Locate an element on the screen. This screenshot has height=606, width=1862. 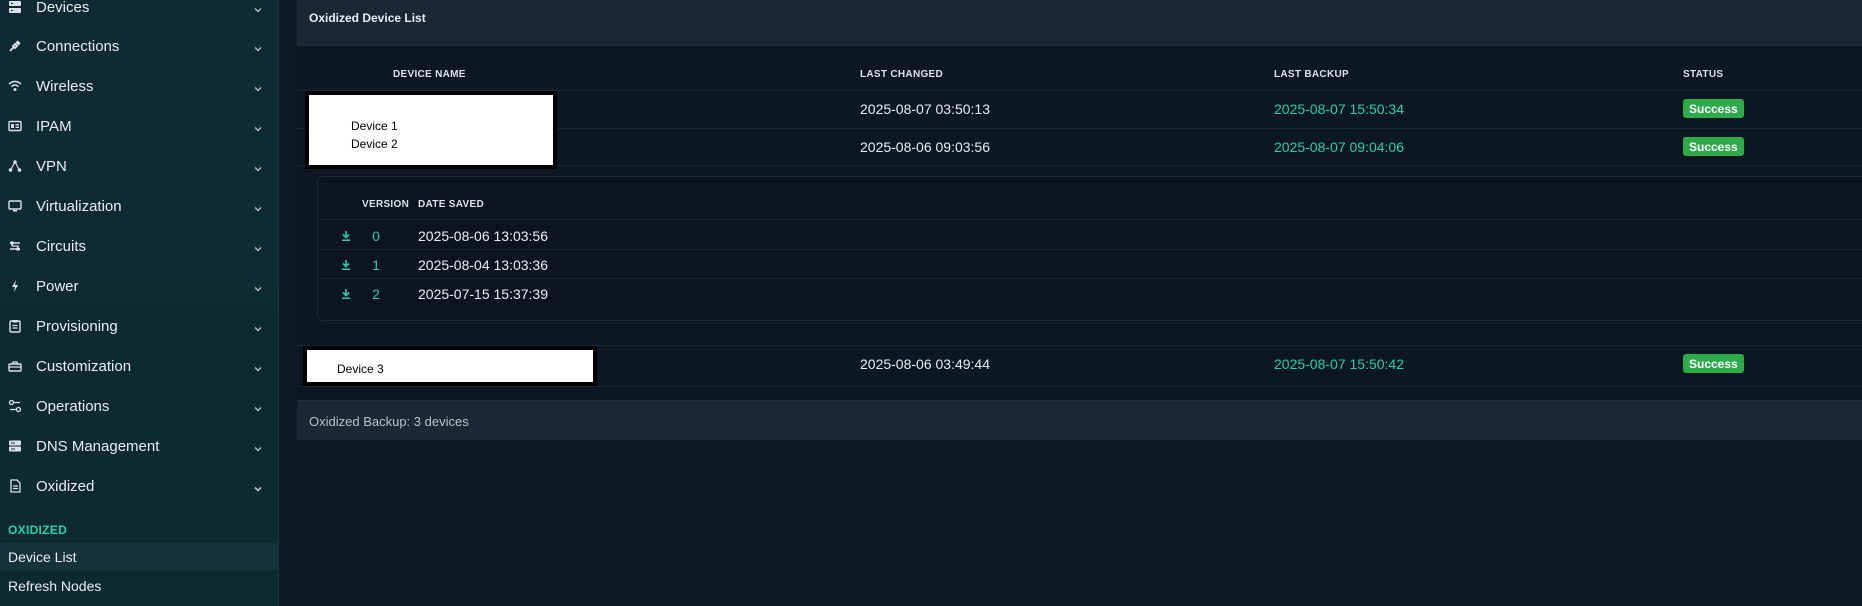
column-header-date-saved: DATE SAVED is located at coordinates (451, 204).